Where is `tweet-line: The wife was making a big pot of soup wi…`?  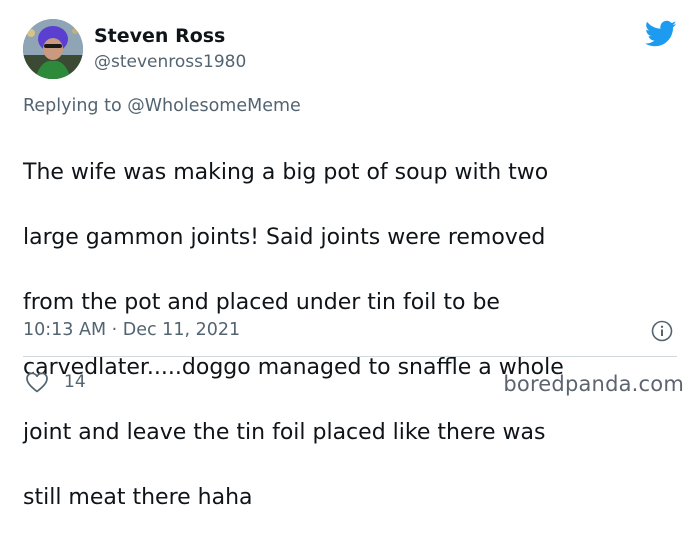
tweet-line: The wife was making a big pot of soup wi… is located at coordinates (286, 172).